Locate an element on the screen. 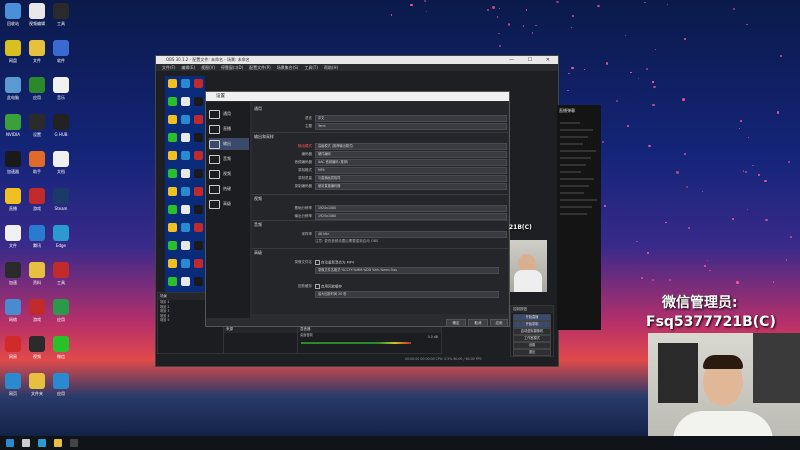 The height and width of the screenshot is (450, 800). recycle-bin-icon is located at coordinates (13, 11).